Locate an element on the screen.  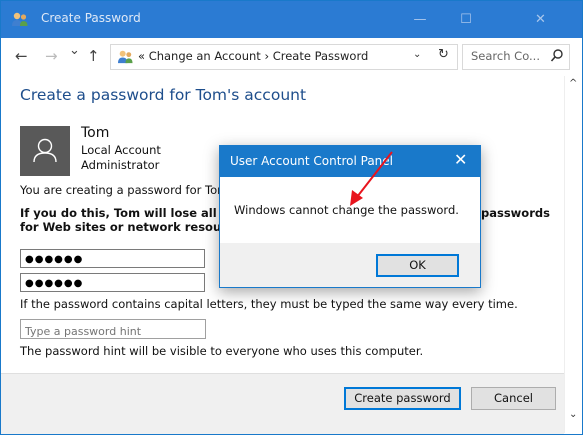
dialog-button-bar: OK is located at coordinates (350, 265).